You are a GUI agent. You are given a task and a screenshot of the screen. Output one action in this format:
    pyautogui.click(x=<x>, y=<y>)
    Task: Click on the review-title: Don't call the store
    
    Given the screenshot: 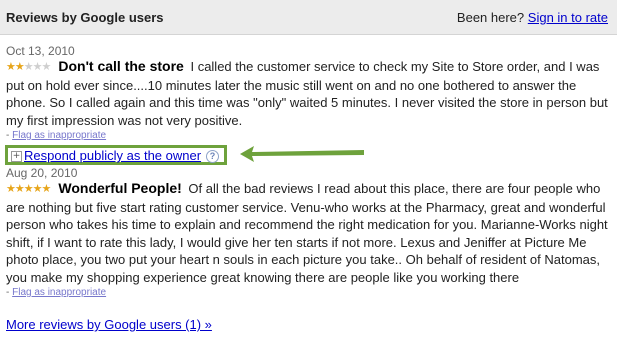 What is the action you would take?
    pyautogui.click(x=121, y=66)
    